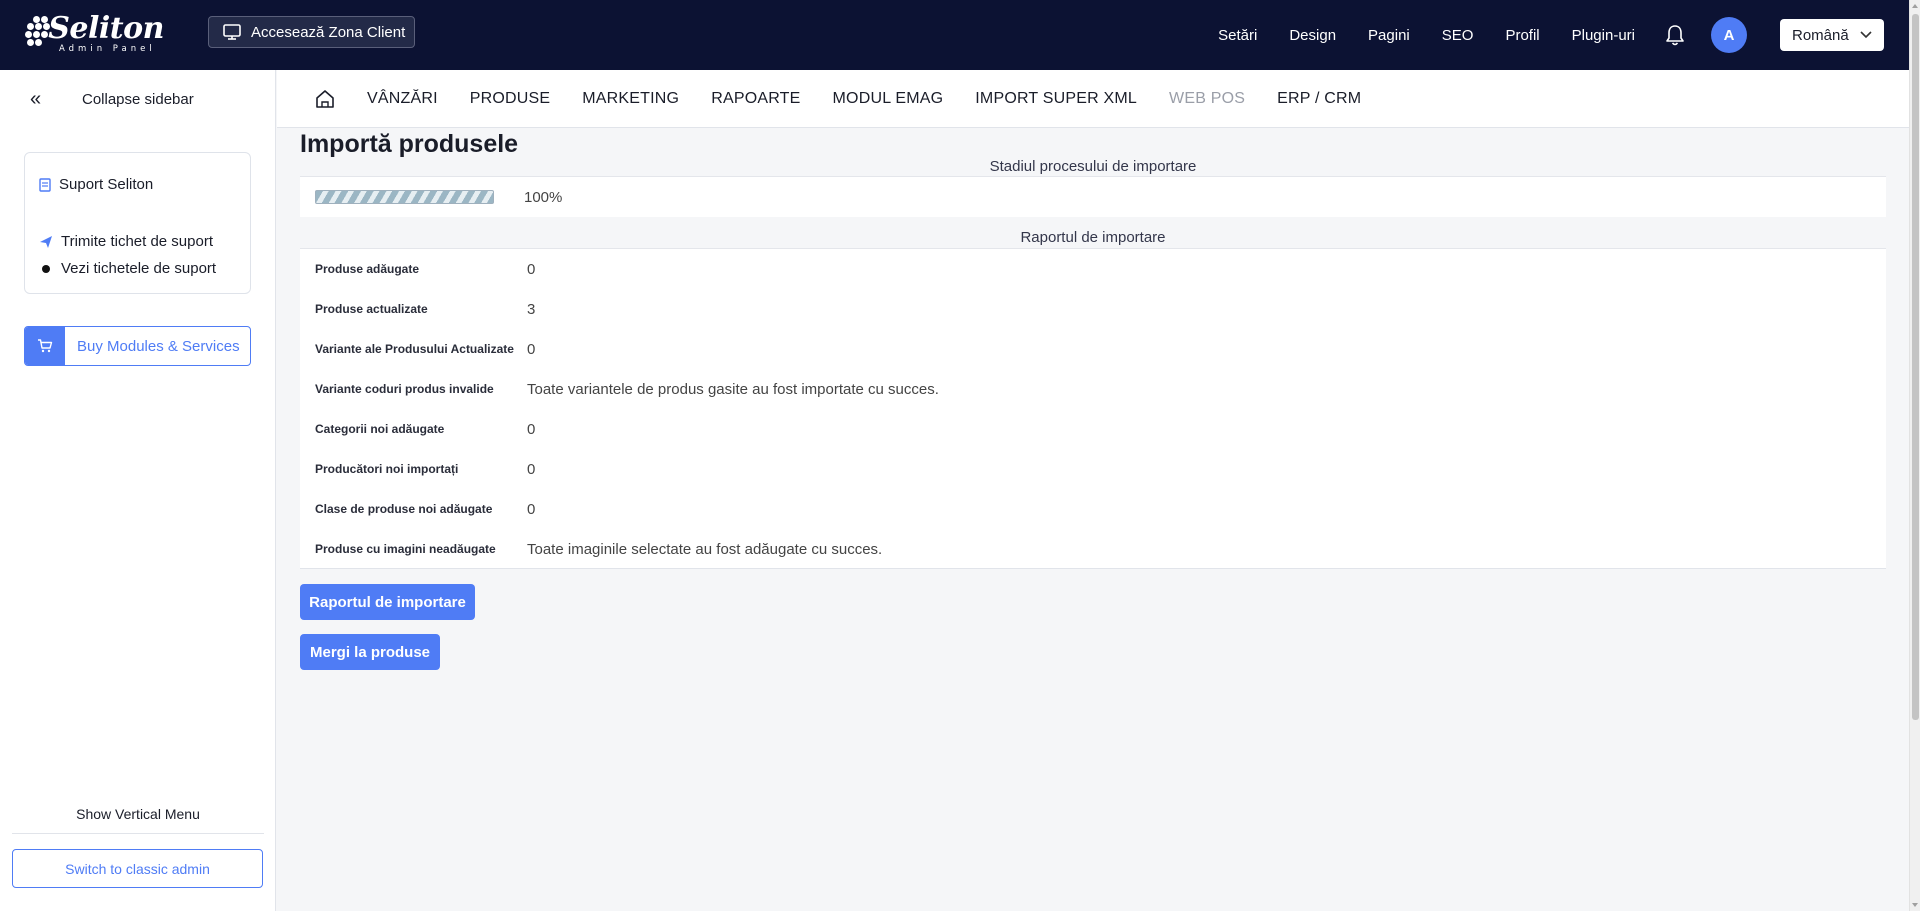  Describe the element at coordinates (387, 602) in the screenshot. I see `import-report-button: Raportul de importare` at that location.